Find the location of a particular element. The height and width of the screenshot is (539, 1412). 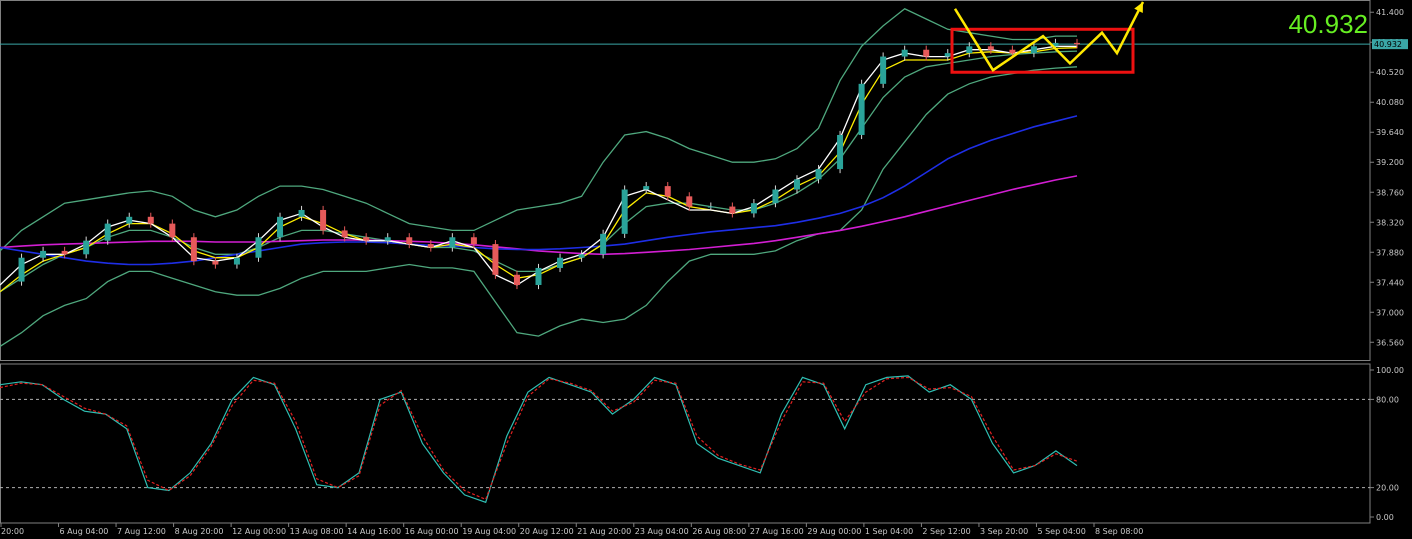

time-tick-label: 8 Sep 08:00 is located at coordinates (1119, 531).